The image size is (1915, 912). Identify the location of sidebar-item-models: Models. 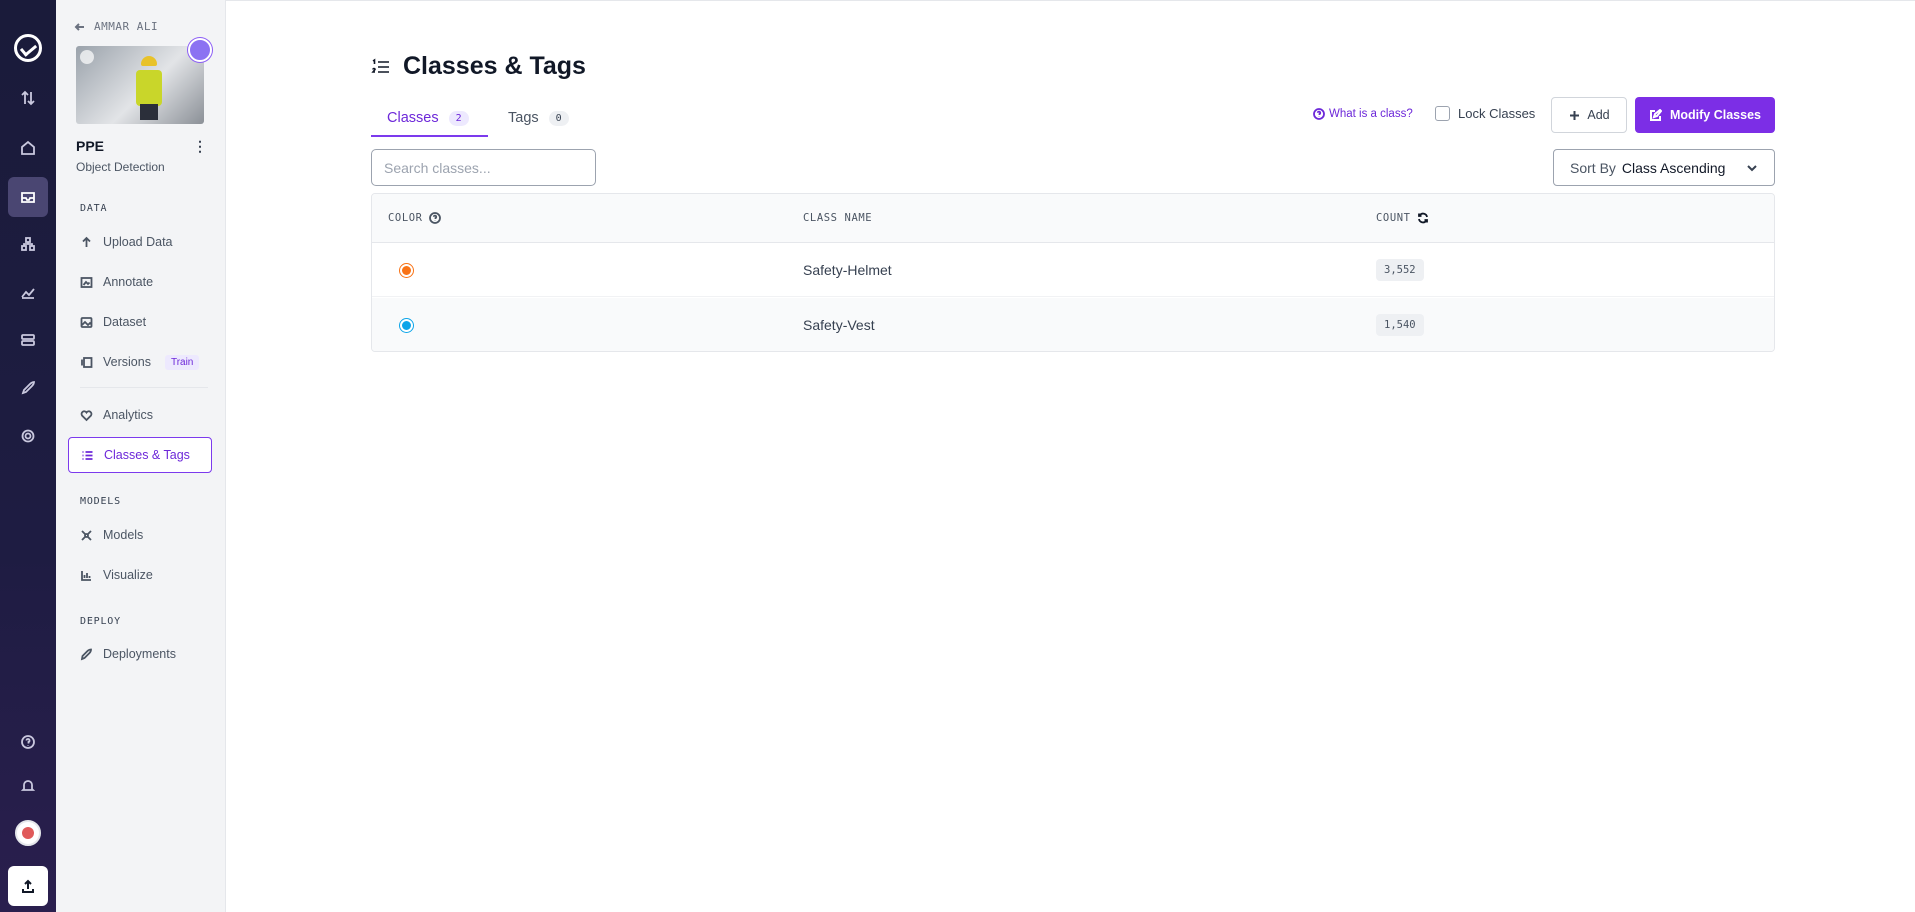
(140, 535).